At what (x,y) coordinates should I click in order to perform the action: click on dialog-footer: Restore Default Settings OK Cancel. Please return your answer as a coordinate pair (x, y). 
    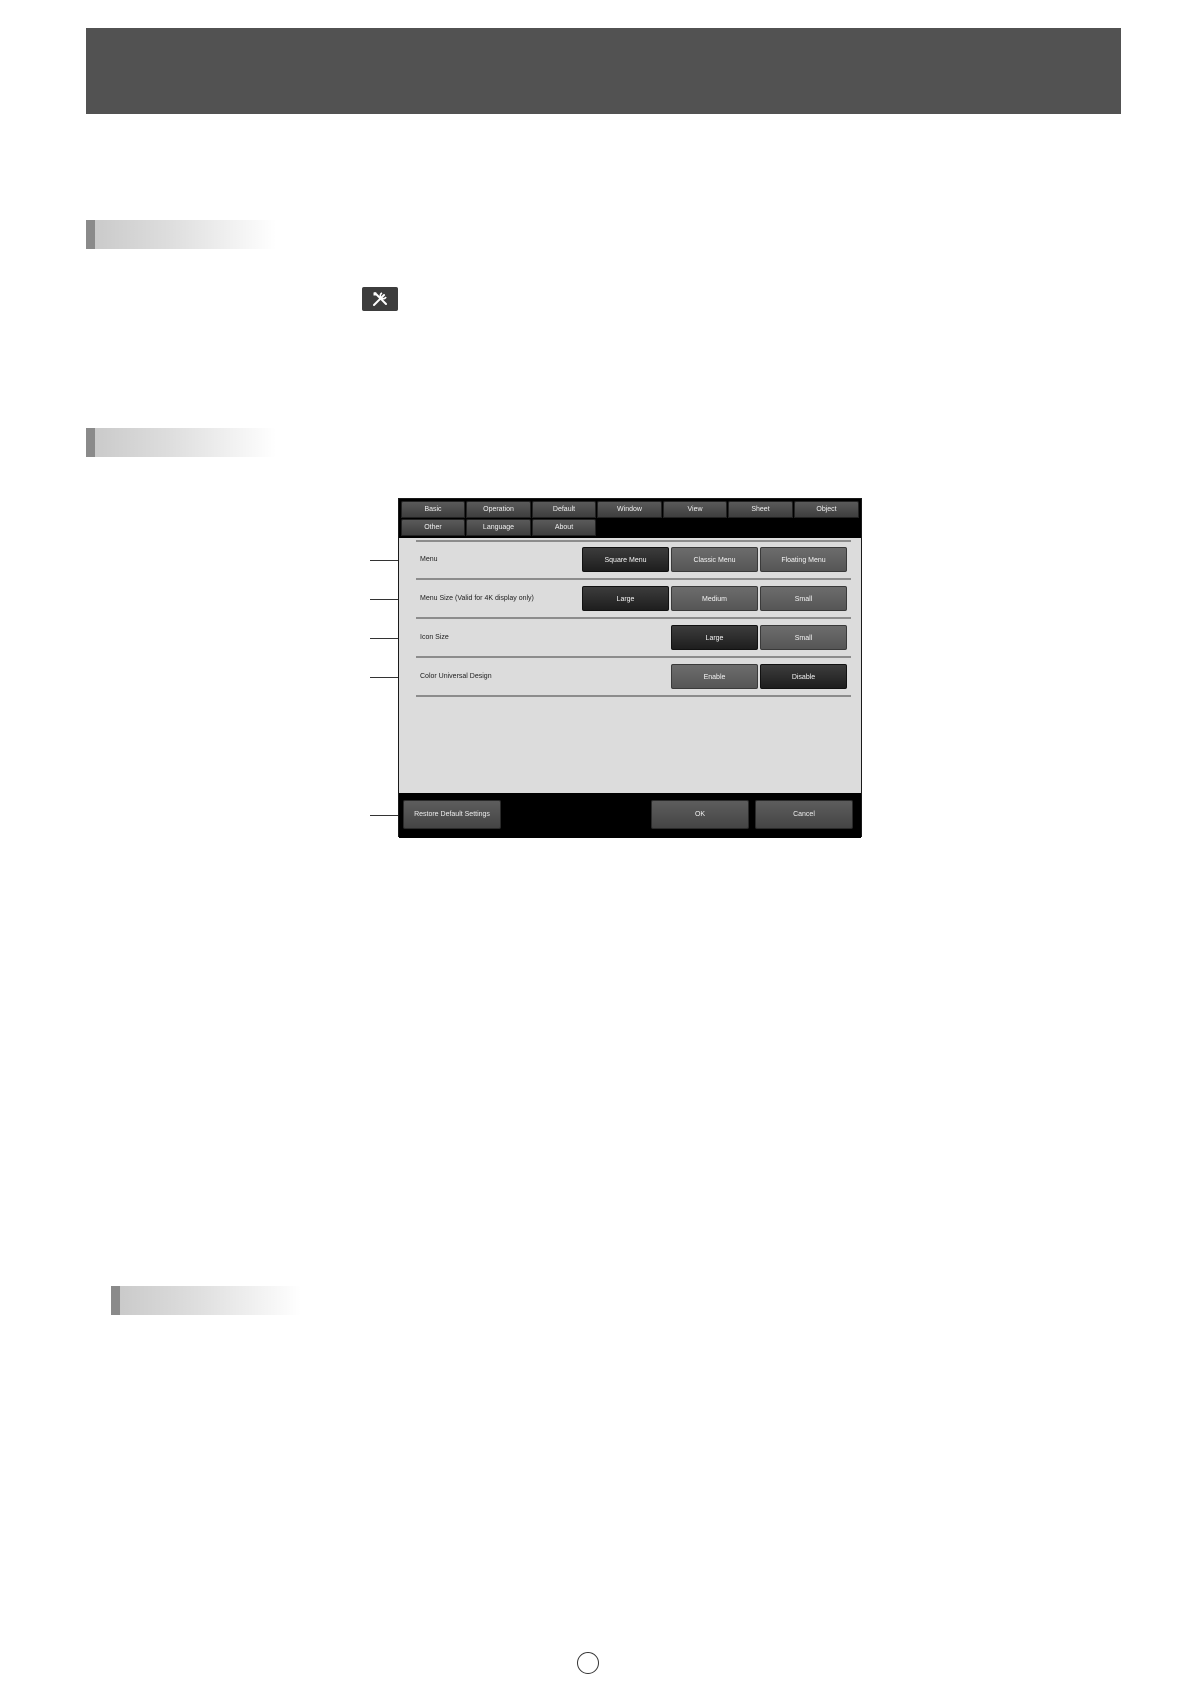
    Looking at the image, I should click on (630, 815).